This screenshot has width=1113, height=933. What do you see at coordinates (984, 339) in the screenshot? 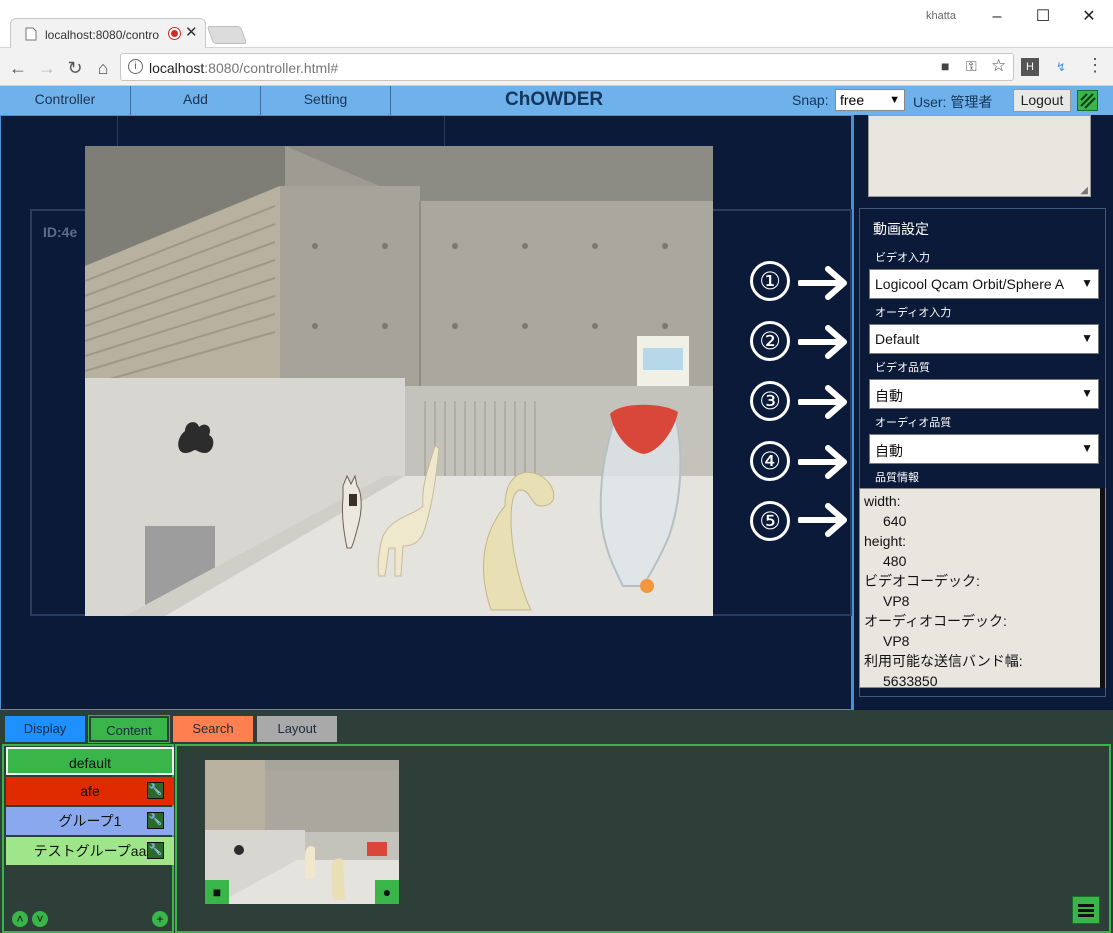
I see `audio-input-select: Default ▼` at bounding box center [984, 339].